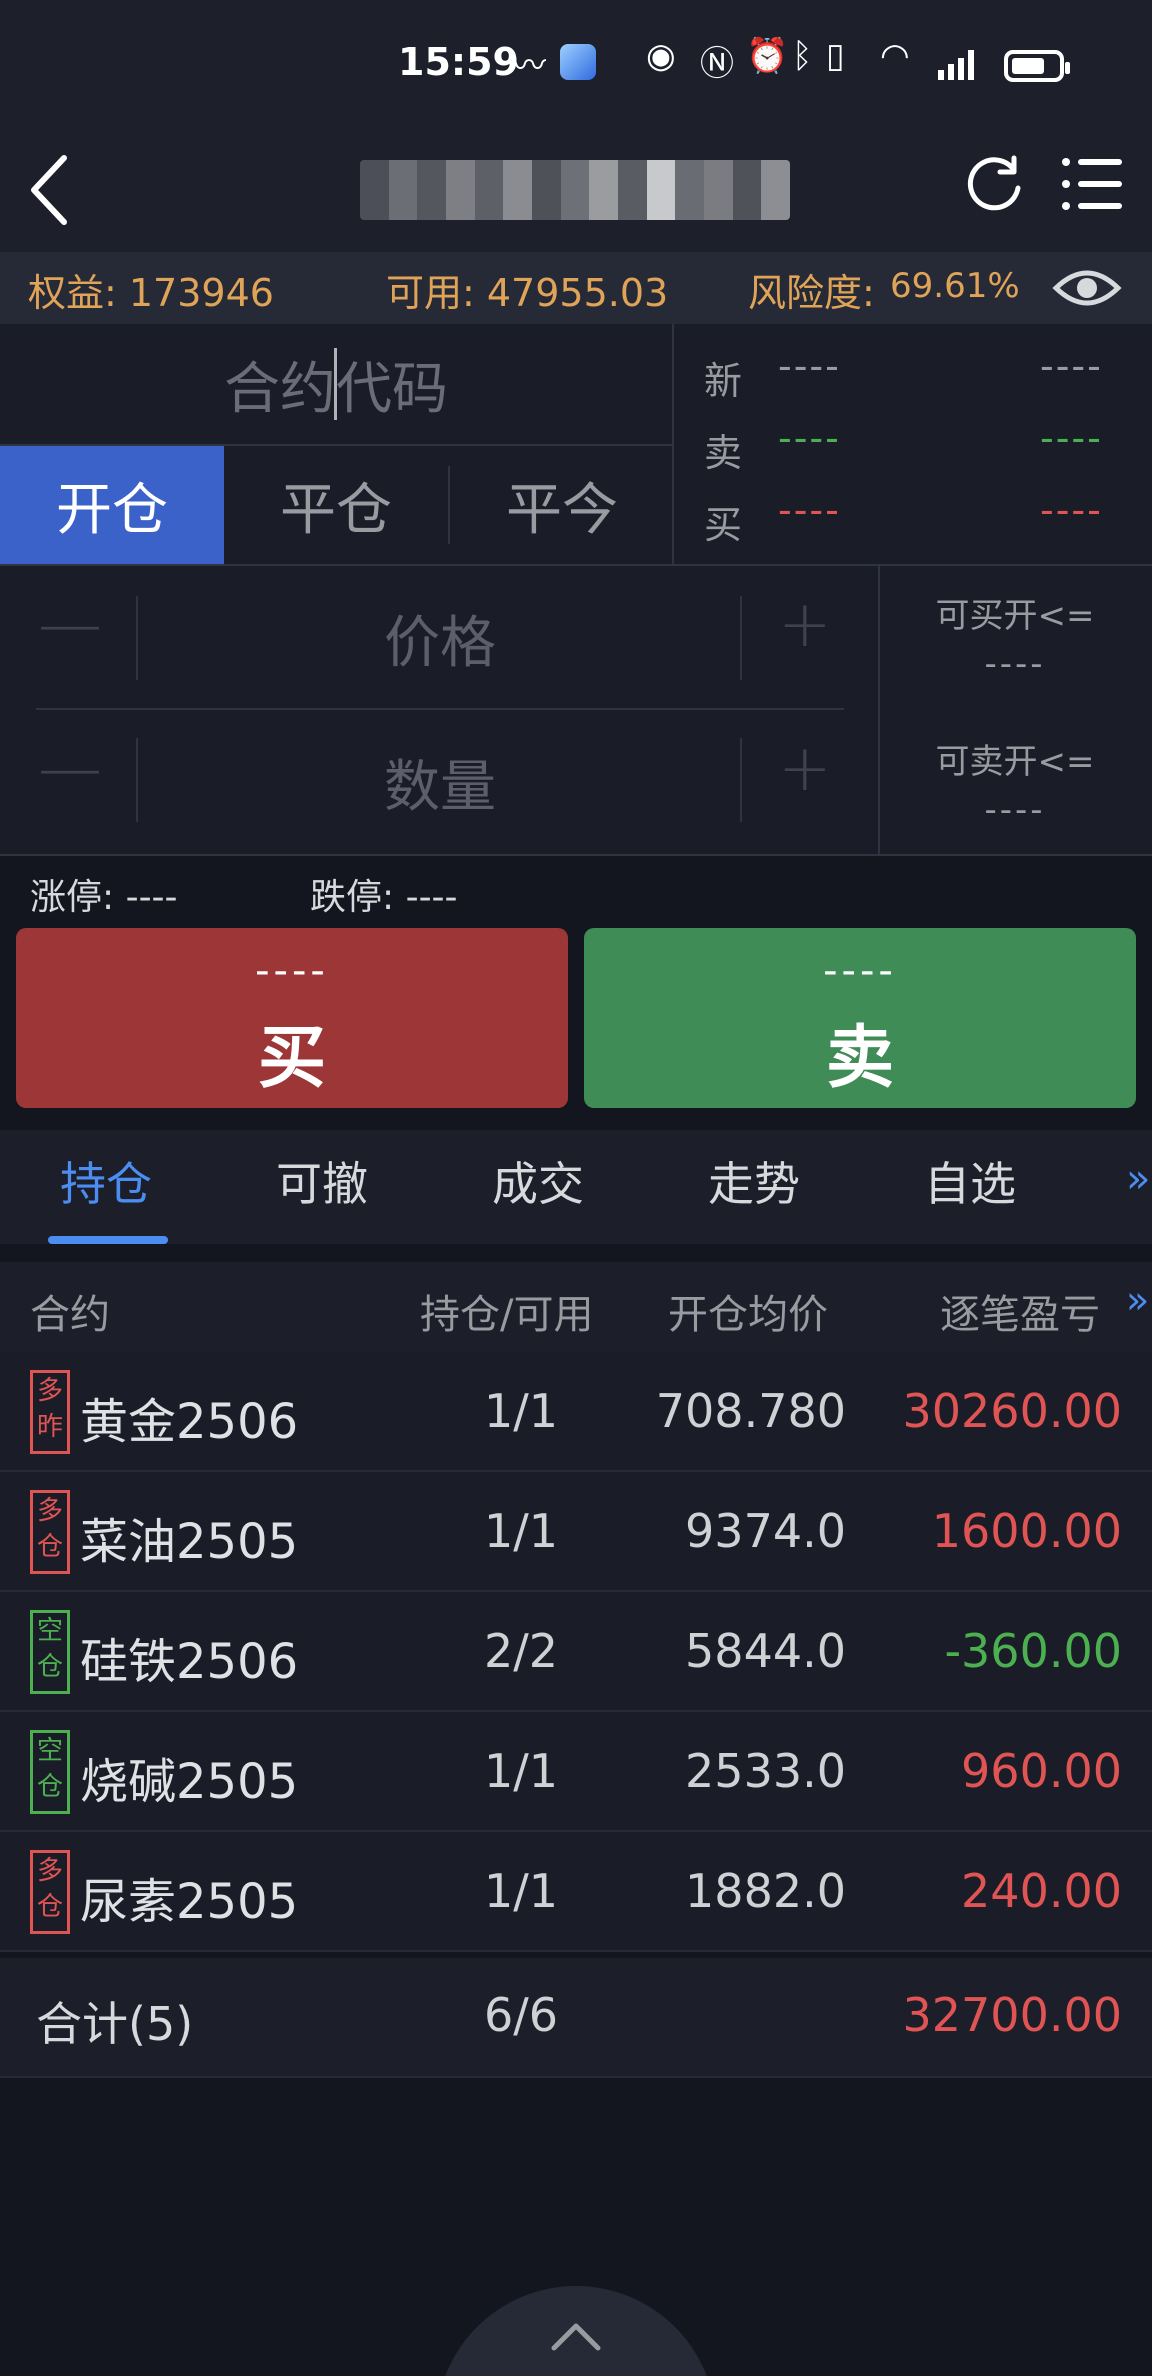 This screenshot has height=2376, width=1152. Describe the element at coordinates (717, 64) in the screenshot. I see `nfc-icon: Ⓝ` at that location.